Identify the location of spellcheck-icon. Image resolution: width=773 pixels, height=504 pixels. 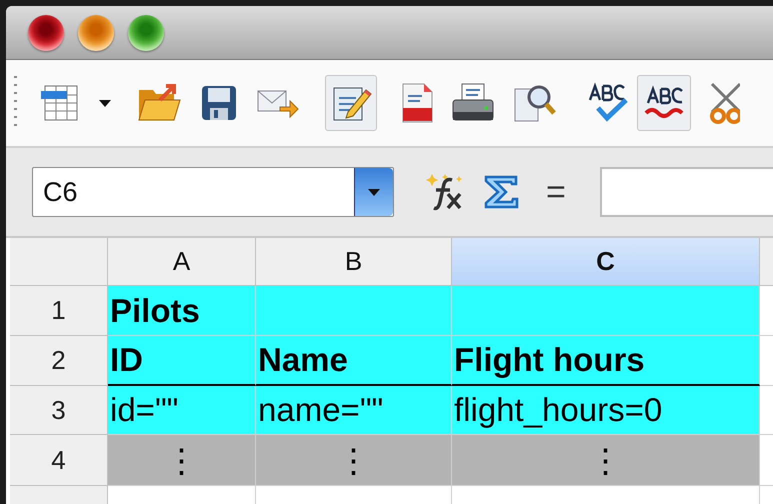
(608, 103).